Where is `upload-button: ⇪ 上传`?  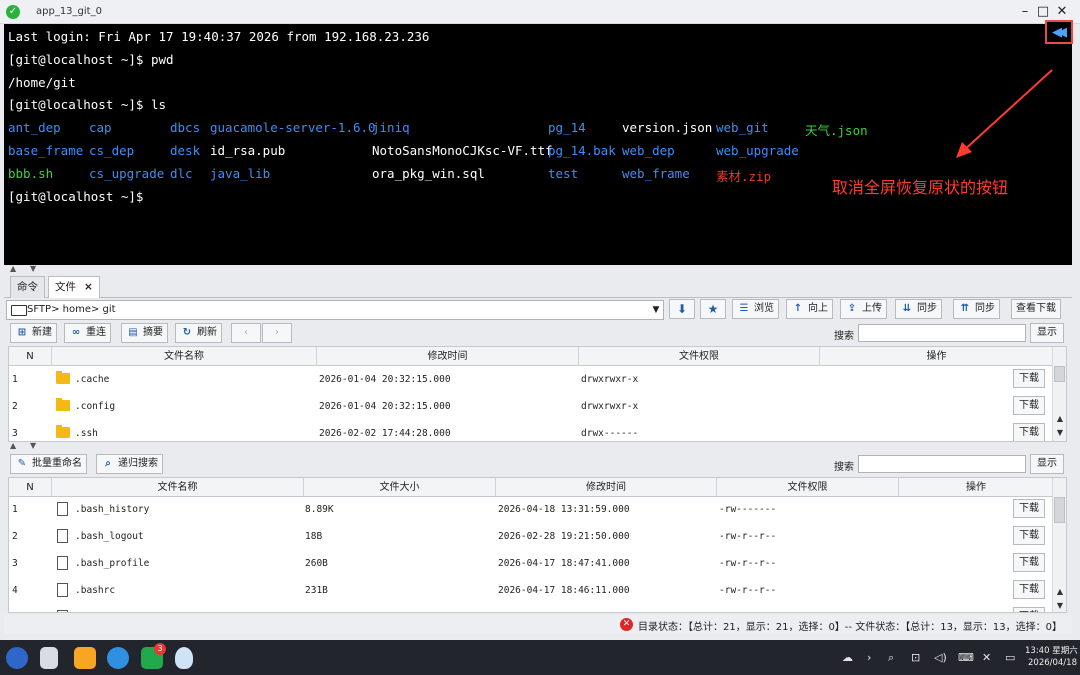
upload-button: ⇪ 上传 is located at coordinates (863, 309).